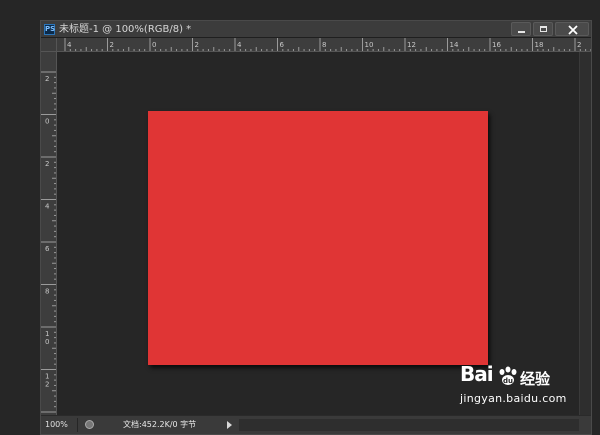 This screenshot has height=435, width=600. I want to click on status-divider, so click(77, 425).